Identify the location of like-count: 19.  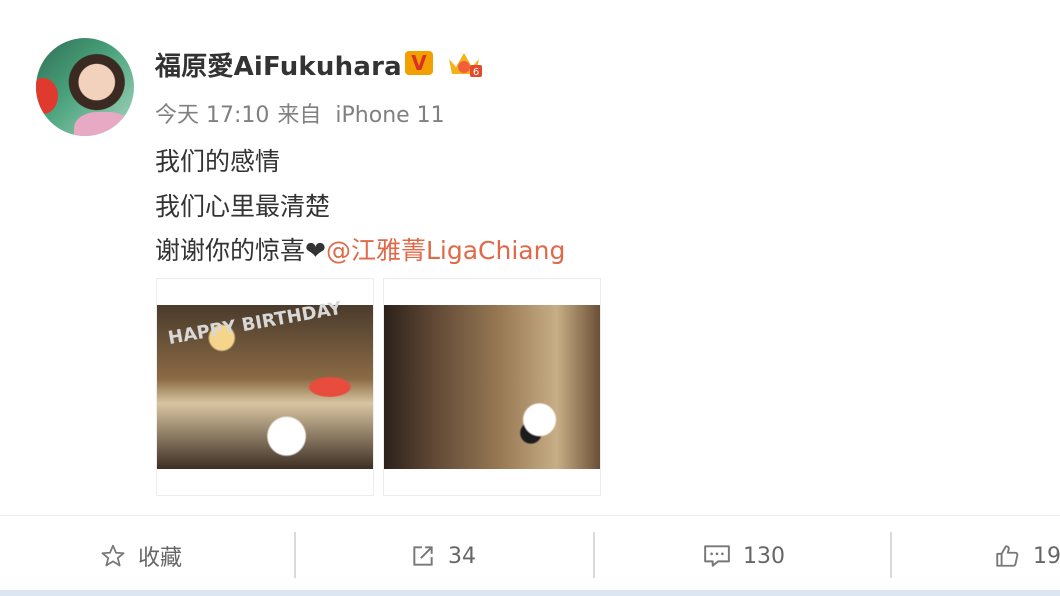
(1046, 556).